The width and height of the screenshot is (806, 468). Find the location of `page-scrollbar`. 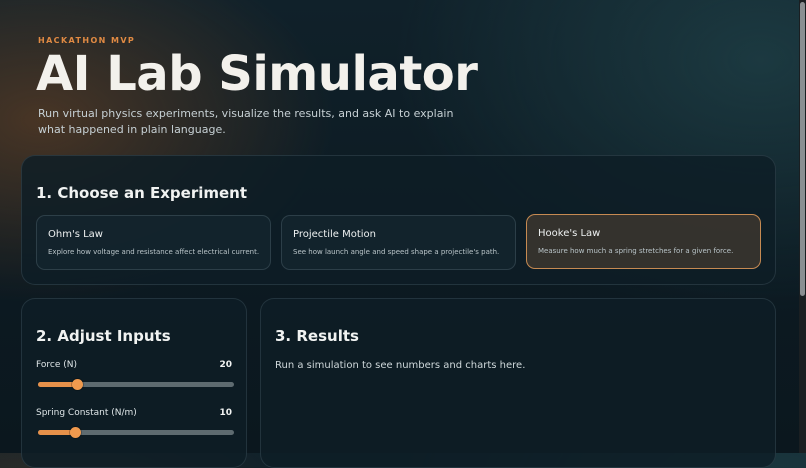

page-scrollbar is located at coordinates (802, 226).